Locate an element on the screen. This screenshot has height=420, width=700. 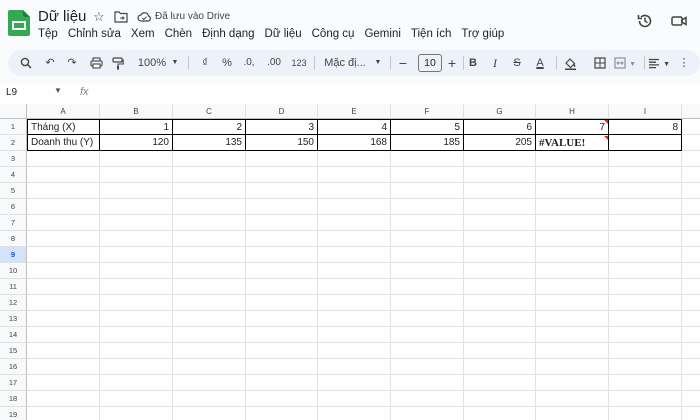
menu-file: Tệp is located at coordinates (48, 34).